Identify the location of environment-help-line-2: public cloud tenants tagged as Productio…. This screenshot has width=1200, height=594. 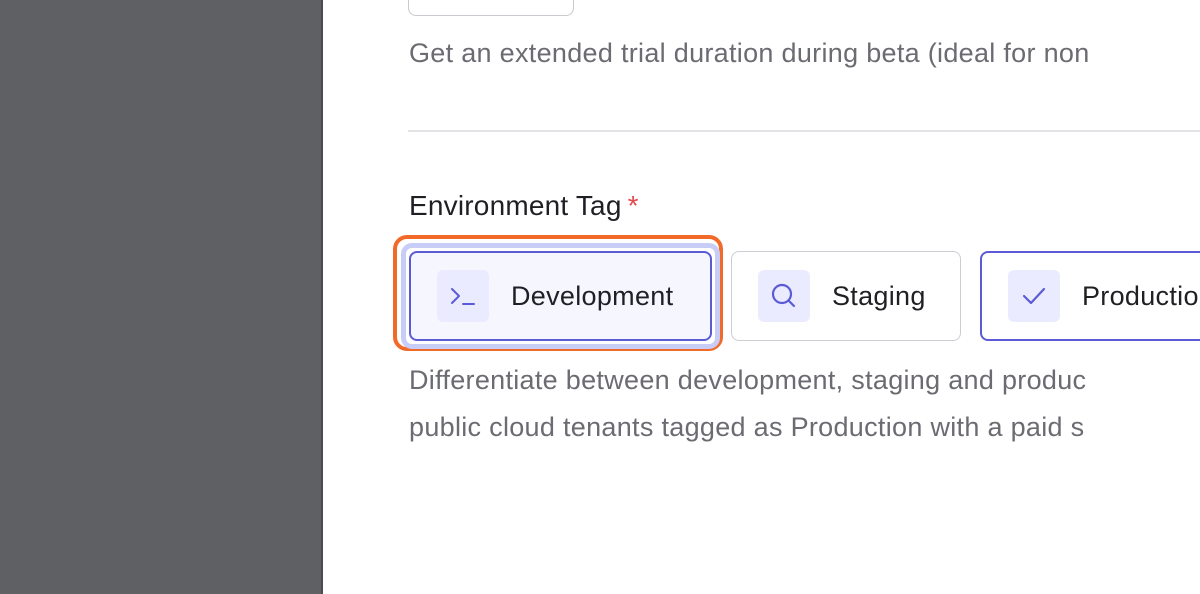
(747, 427).